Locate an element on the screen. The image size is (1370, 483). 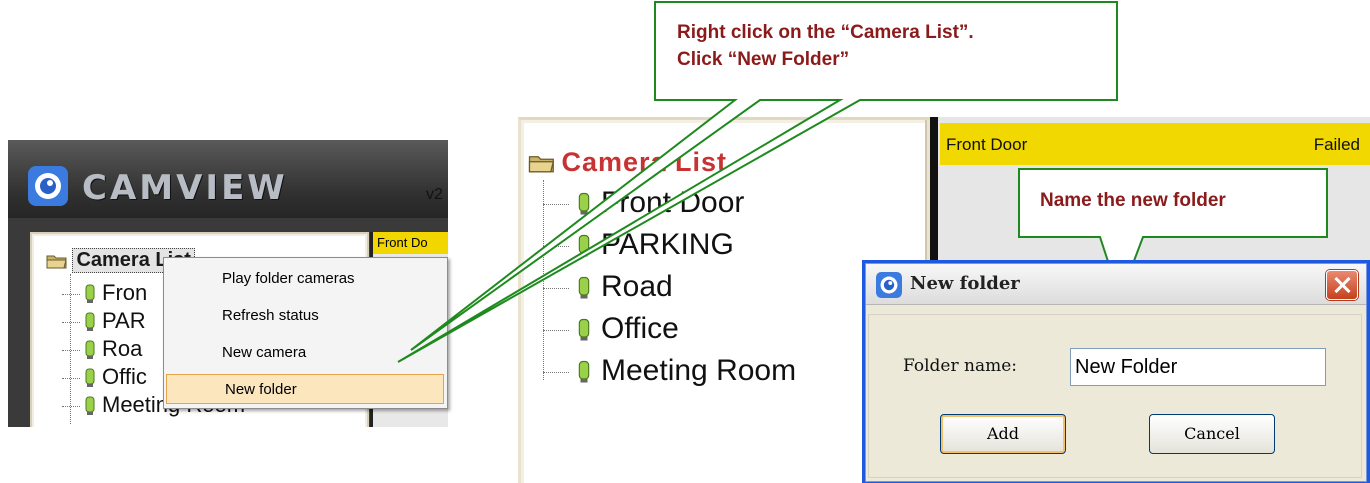
cancel-button: Cancel is located at coordinates (1212, 434).